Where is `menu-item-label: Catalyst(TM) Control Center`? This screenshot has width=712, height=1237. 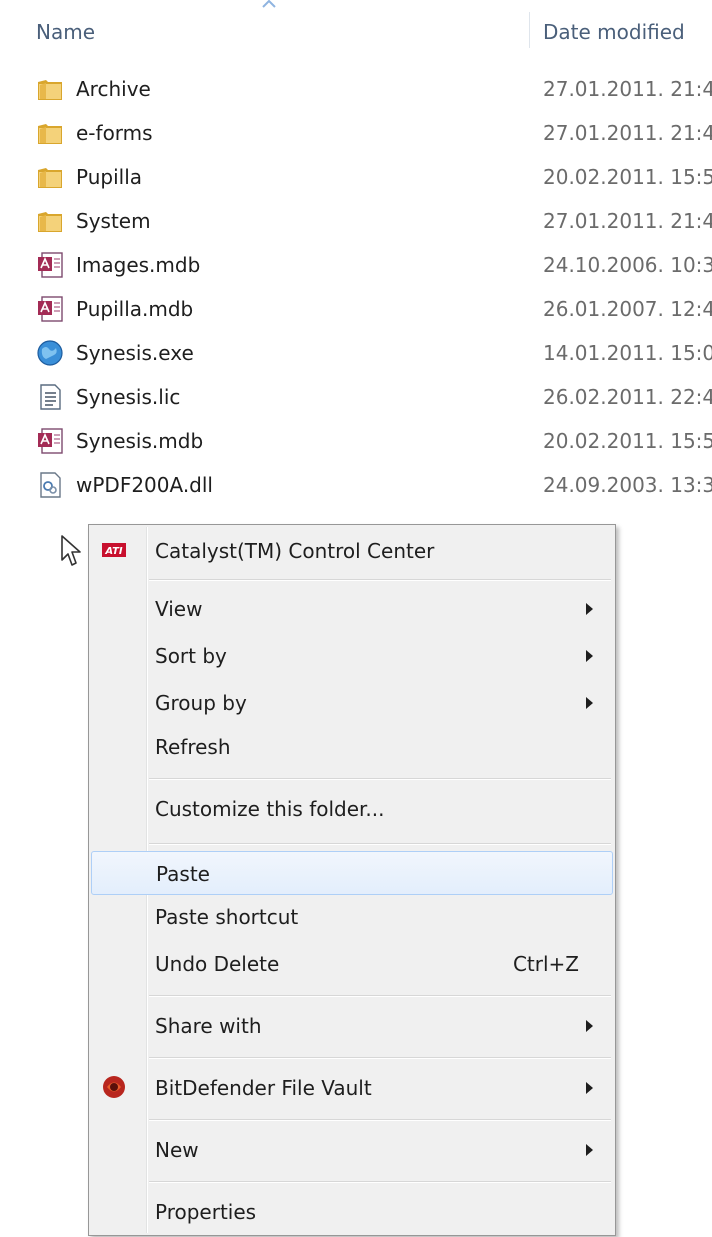
menu-item-label: Catalyst(TM) Control Center is located at coordinates (295, 551).